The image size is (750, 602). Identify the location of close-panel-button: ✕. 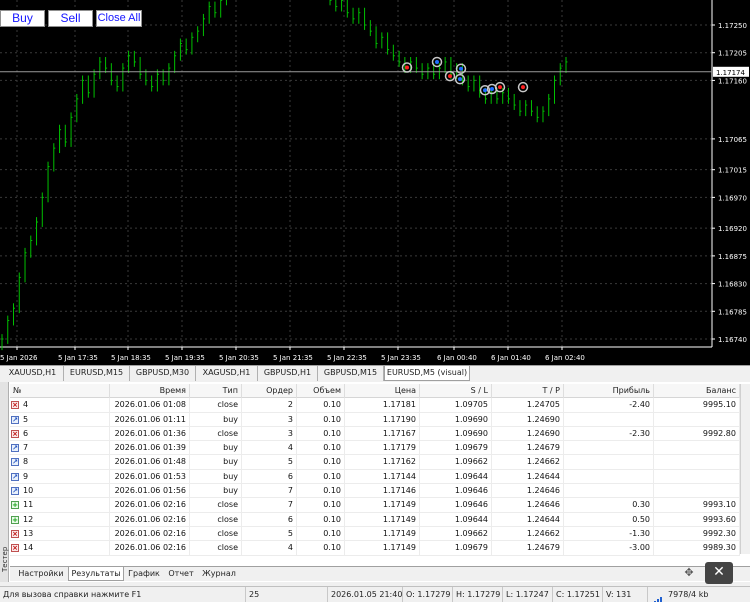
(719, 573).